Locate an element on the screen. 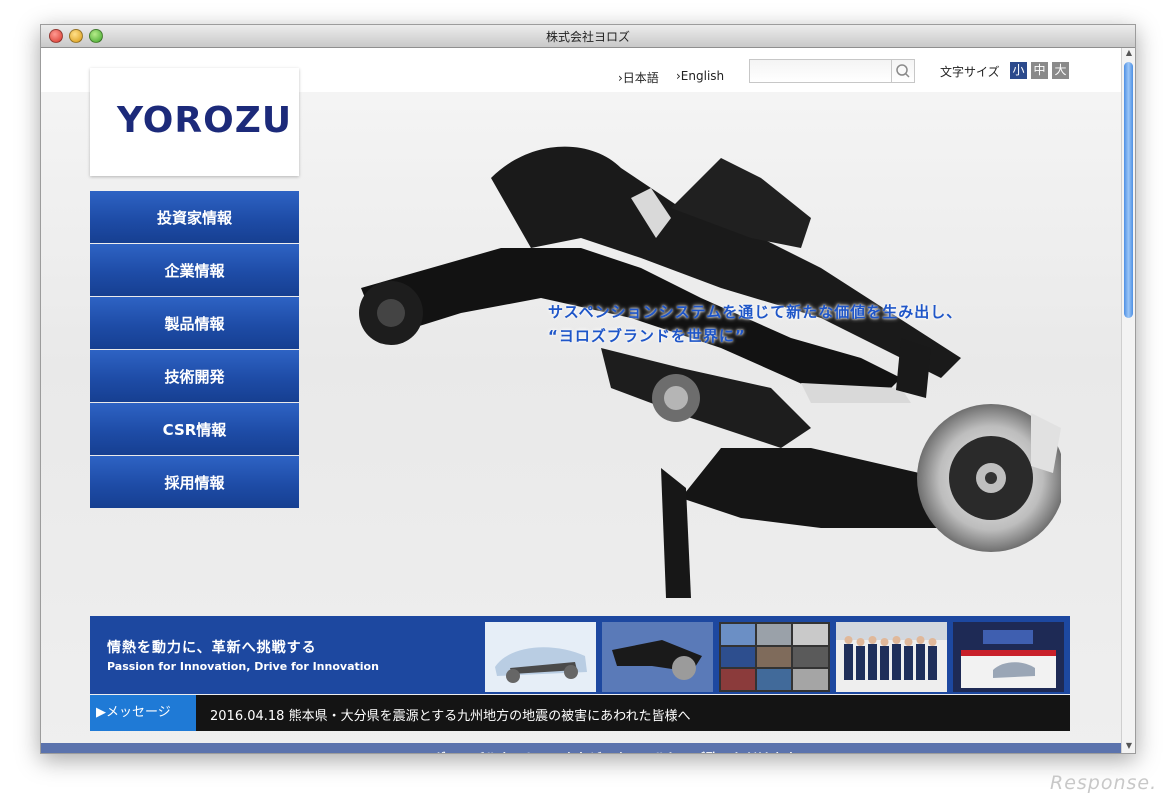 Image resolution: width=1174 pixels, height=807 pixels. scroll-hint-bar: ▼ ニュース・グローバルネットワークなどスクロールしてご覧いただけます。 is located at coordinates (581, 748).